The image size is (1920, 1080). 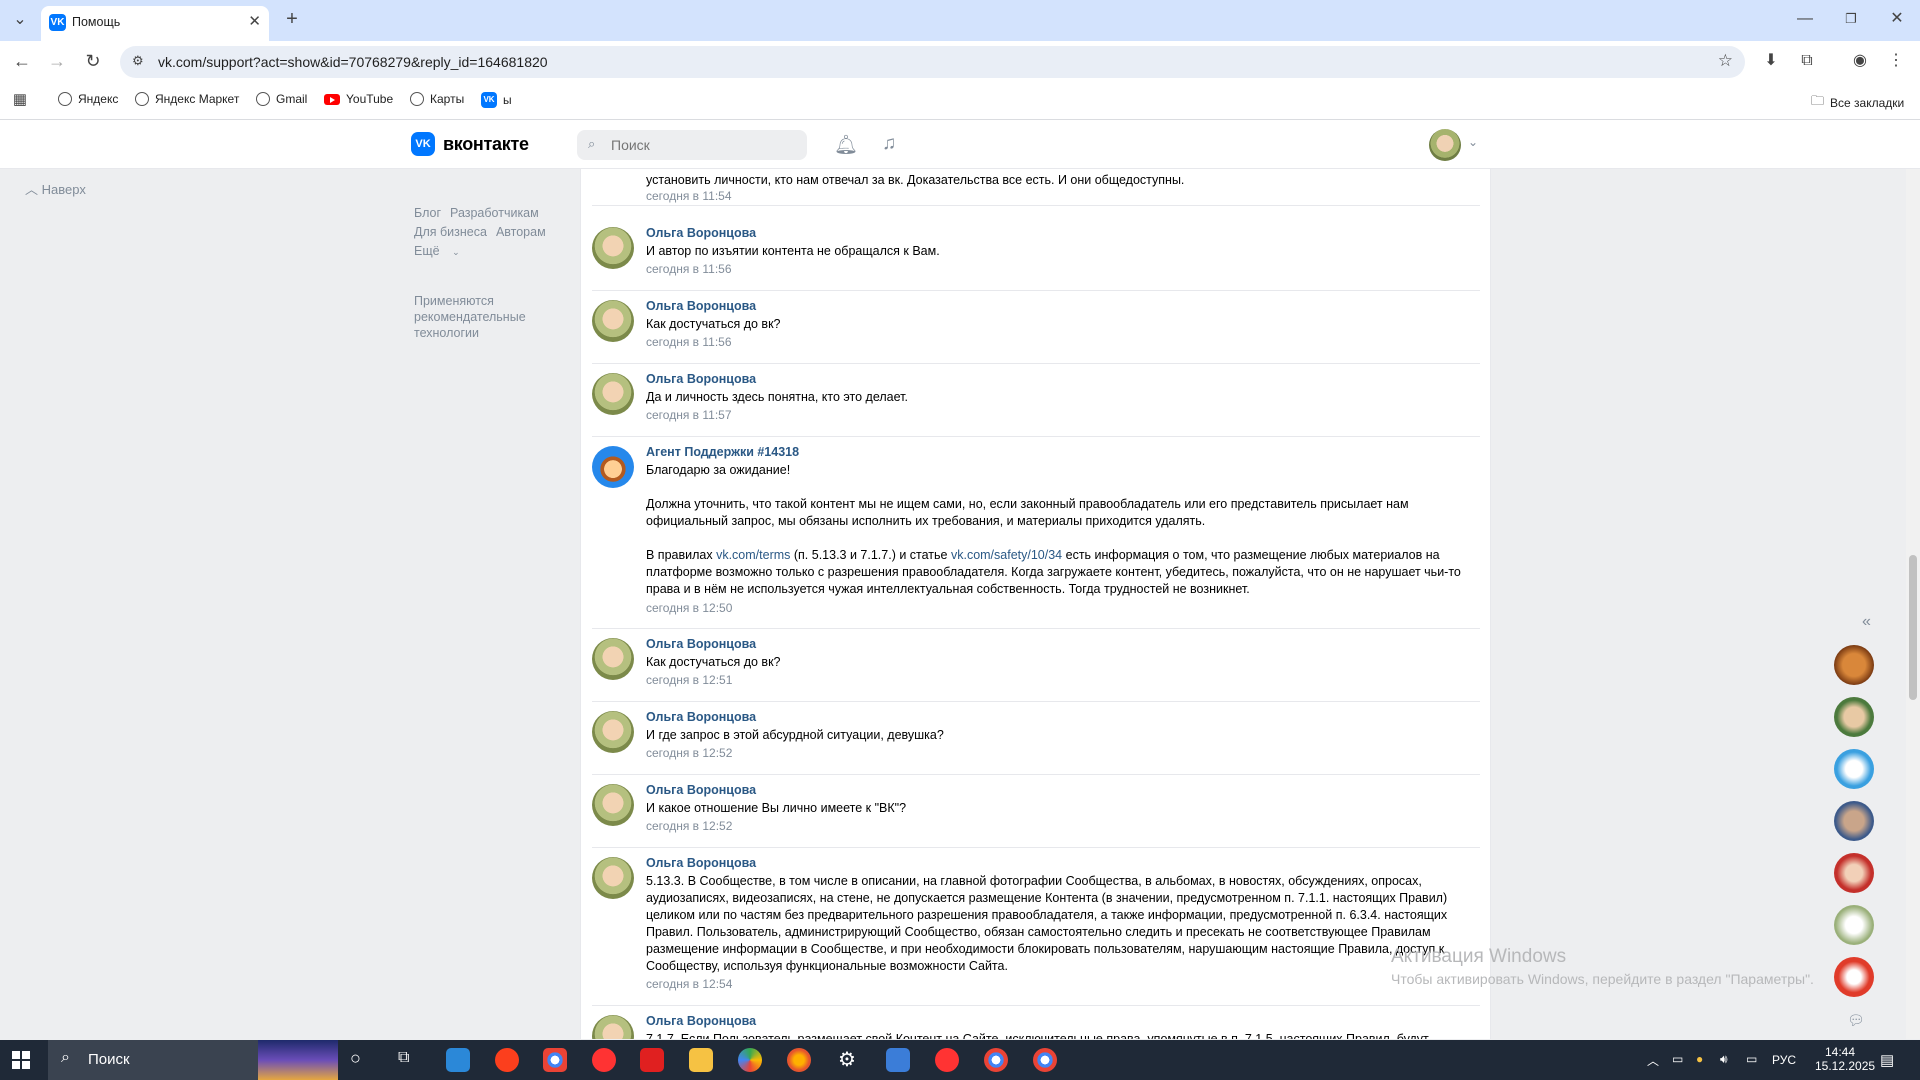 I want to click on minimize-icon: —, so click(x=1805, y=19).